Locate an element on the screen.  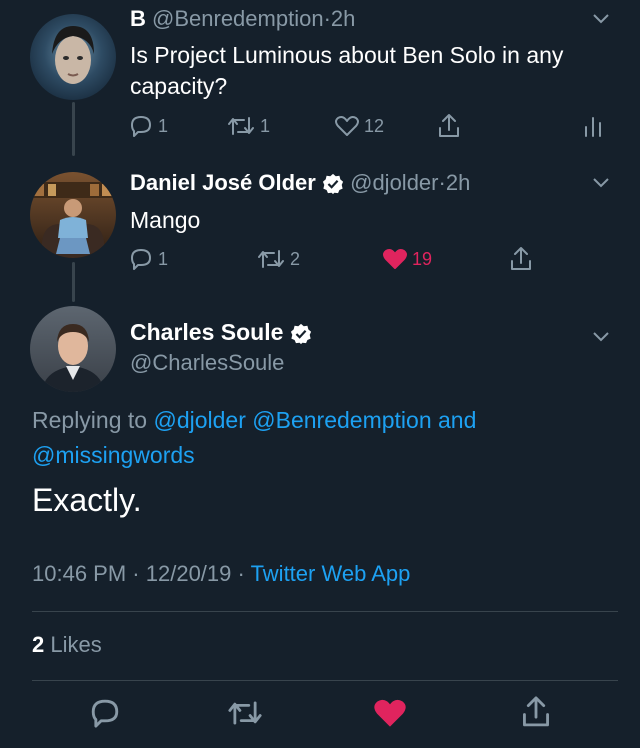
avatar-charlessoule is located at coordinates (73, 349).